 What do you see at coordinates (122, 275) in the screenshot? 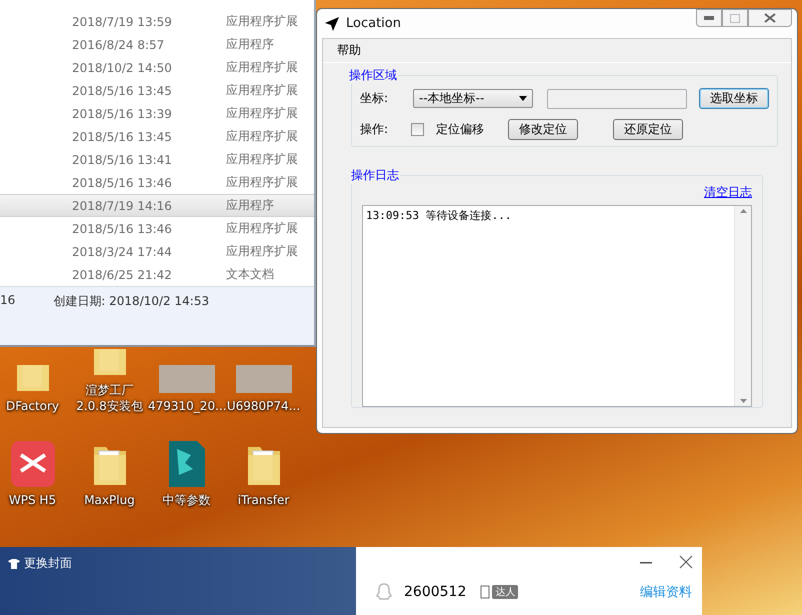
I see `date-cell-text: 2018/6/25 21:42` at bounding box center [122, 275].